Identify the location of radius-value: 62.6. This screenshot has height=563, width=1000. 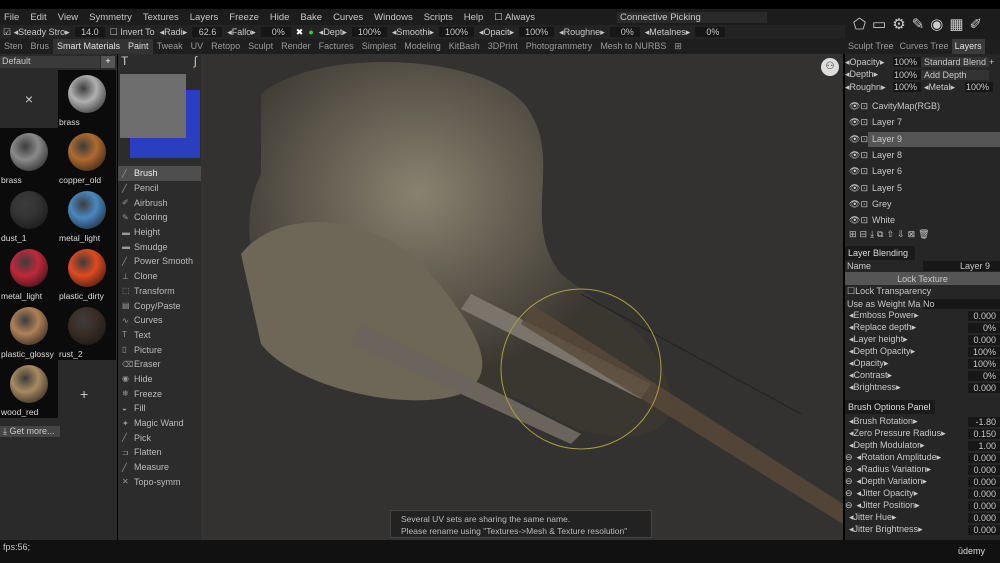
(207, 32).